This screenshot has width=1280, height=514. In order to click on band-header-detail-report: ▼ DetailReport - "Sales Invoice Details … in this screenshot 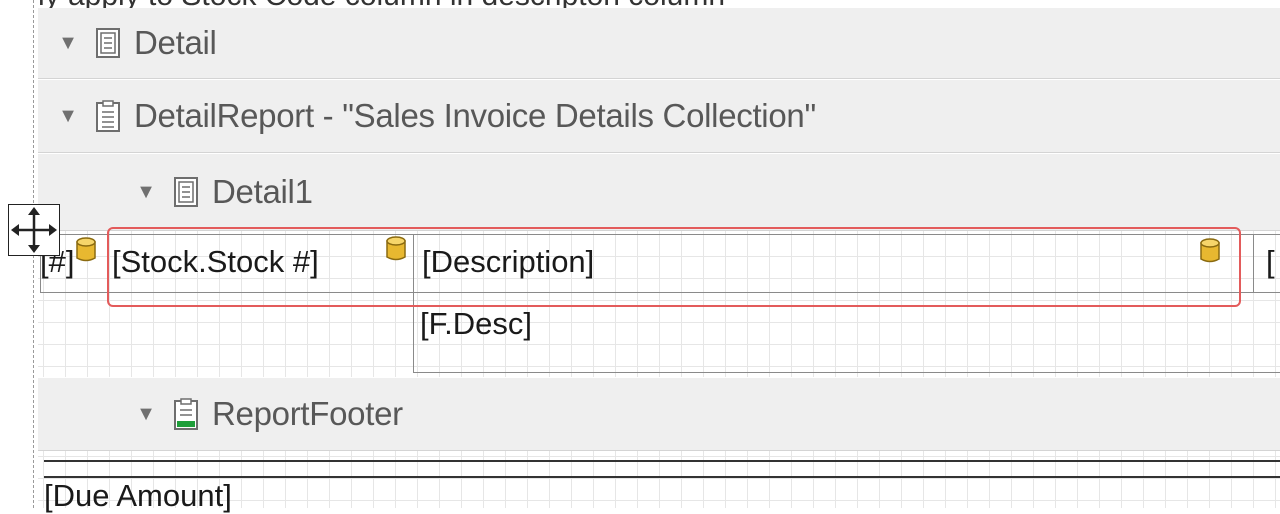, I will do `click(659, 116)`.